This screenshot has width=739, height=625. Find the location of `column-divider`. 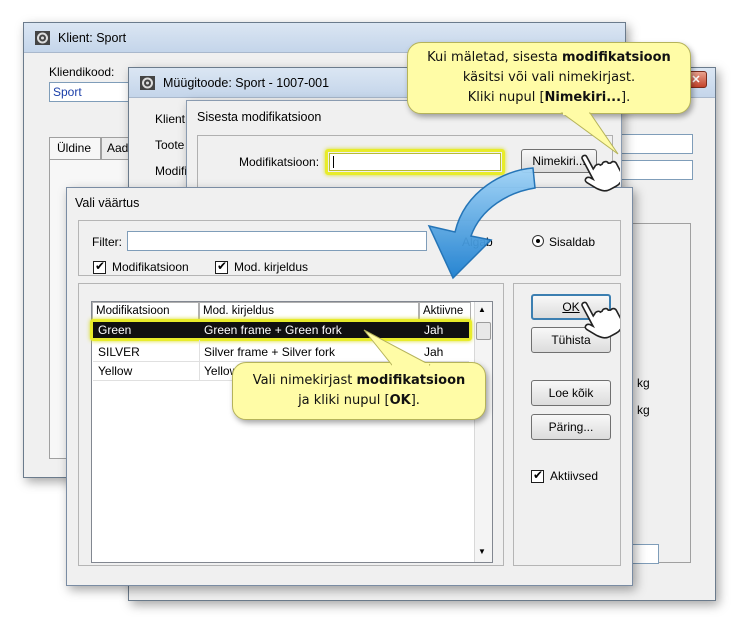

column-divider is located at coordinates (199, 360).